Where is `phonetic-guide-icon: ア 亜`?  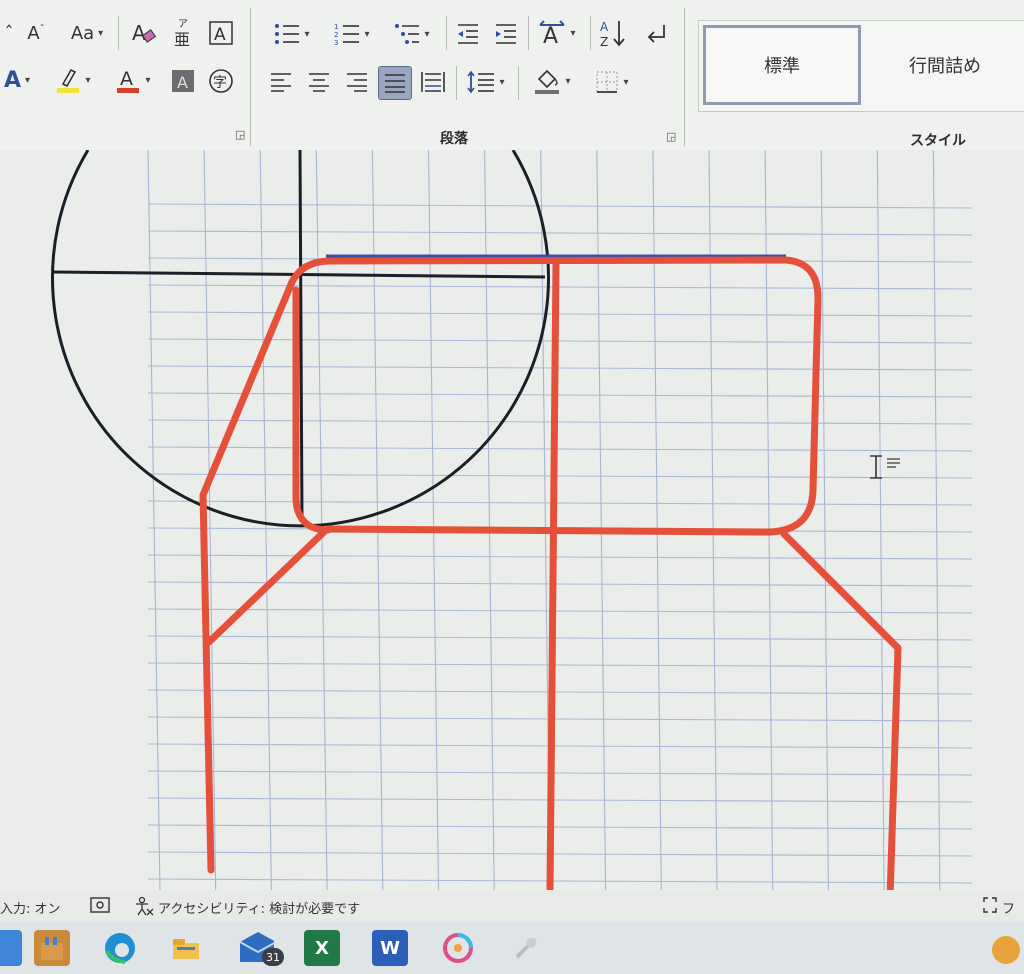 phonetic-guide-icon: ア 亜 is located at coordinates (182, 33).